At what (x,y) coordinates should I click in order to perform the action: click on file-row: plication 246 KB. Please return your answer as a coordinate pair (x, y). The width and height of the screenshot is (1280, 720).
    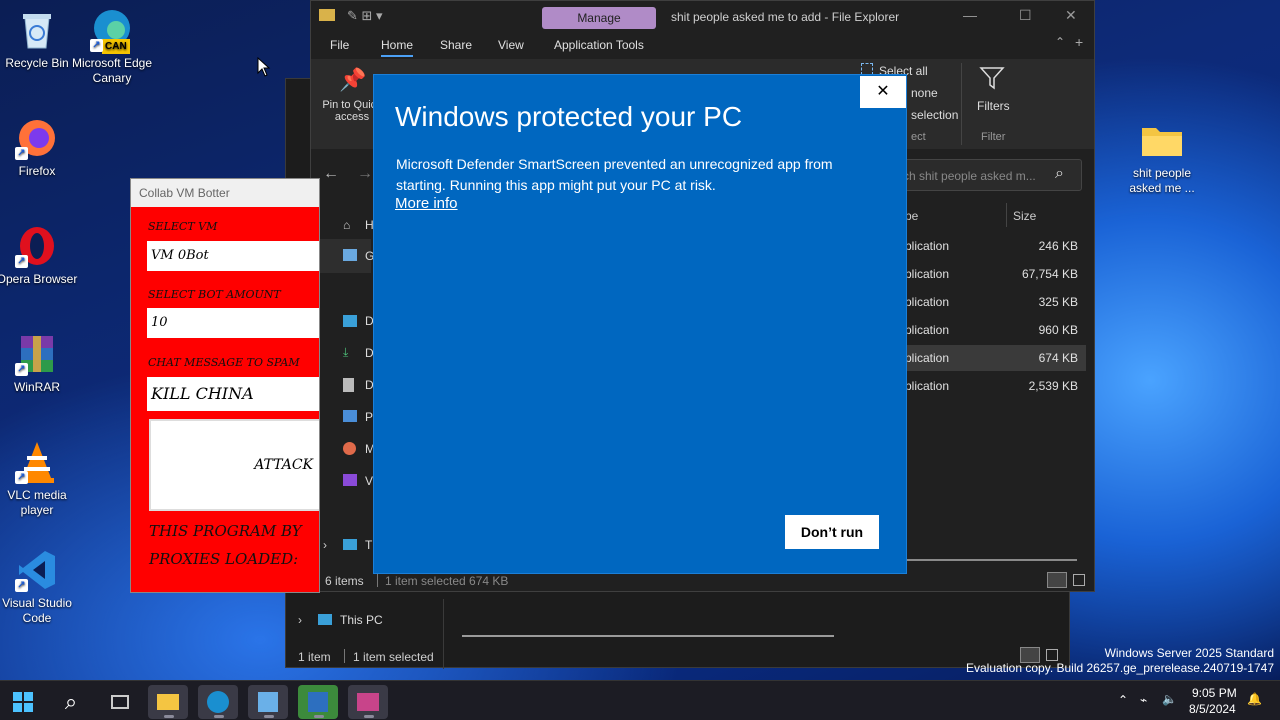
    Looking at the image, I should click on (993, 246).